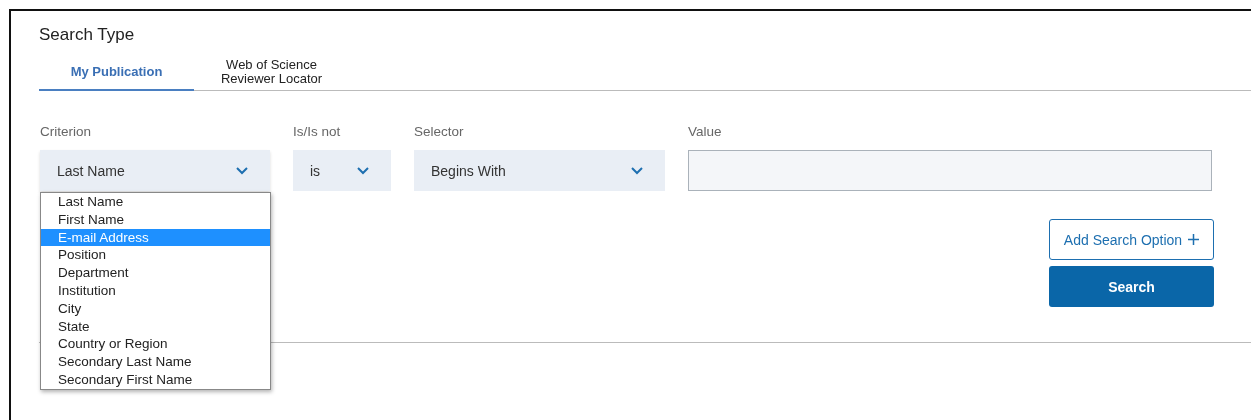  Describe the element at coordinates (439, 132) in the screenshot. I see `field-label: Selector` at that location.